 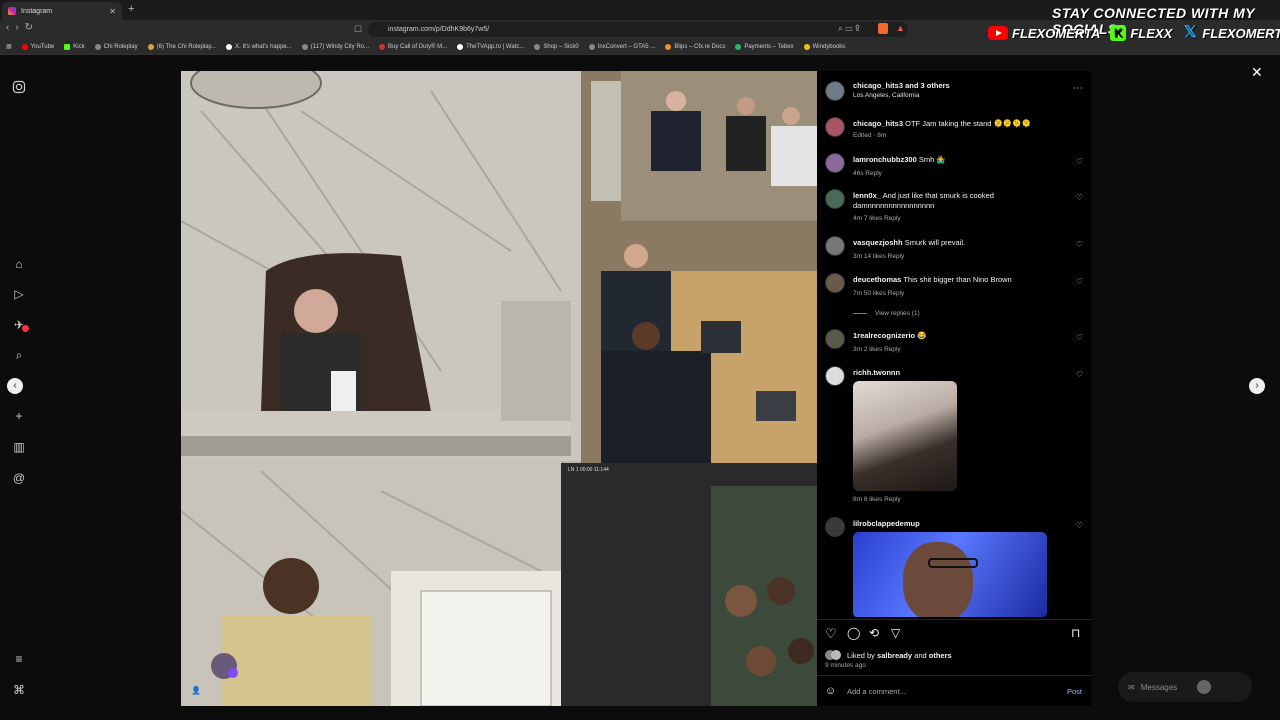 What do you see at coordinates (884, 335) in the screenshot?
I see `comment-username: 1realrecognizerio` at bounding box center [884, 335].